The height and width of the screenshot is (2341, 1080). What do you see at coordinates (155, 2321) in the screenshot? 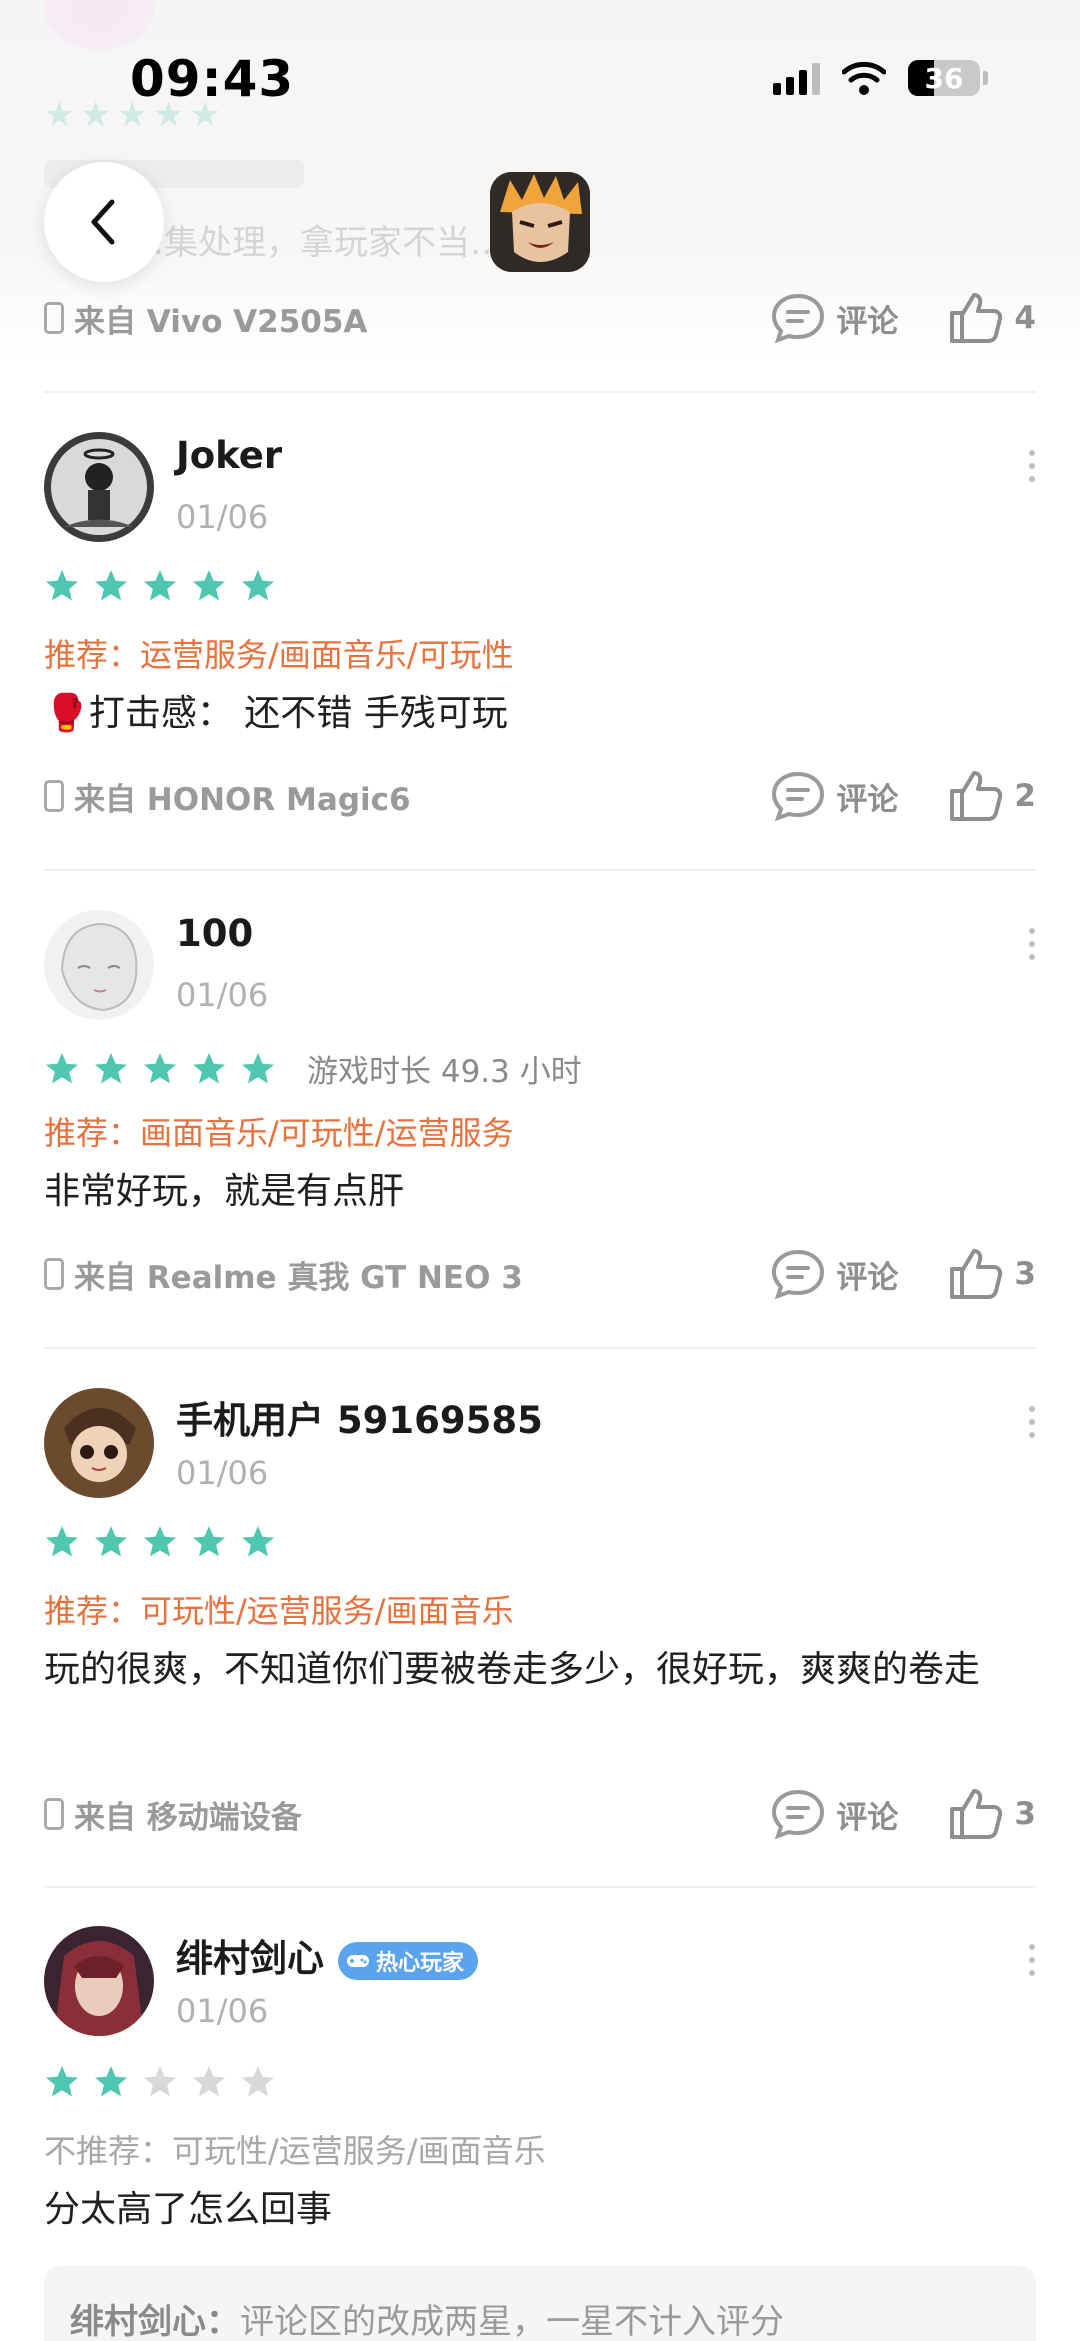
I see `reply-author: 绯村剑心：` at bounding box center [155, 2321].